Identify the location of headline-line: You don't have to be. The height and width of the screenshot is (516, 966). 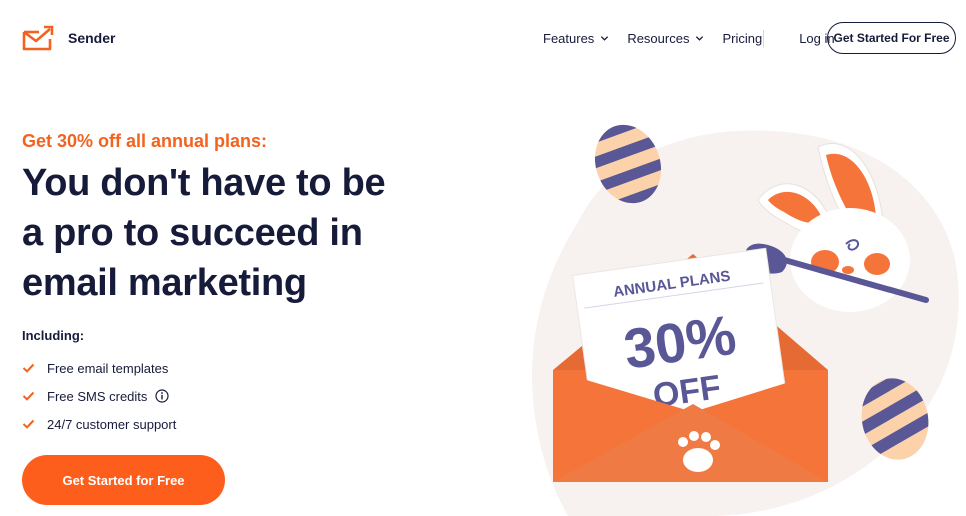
(204, 183).